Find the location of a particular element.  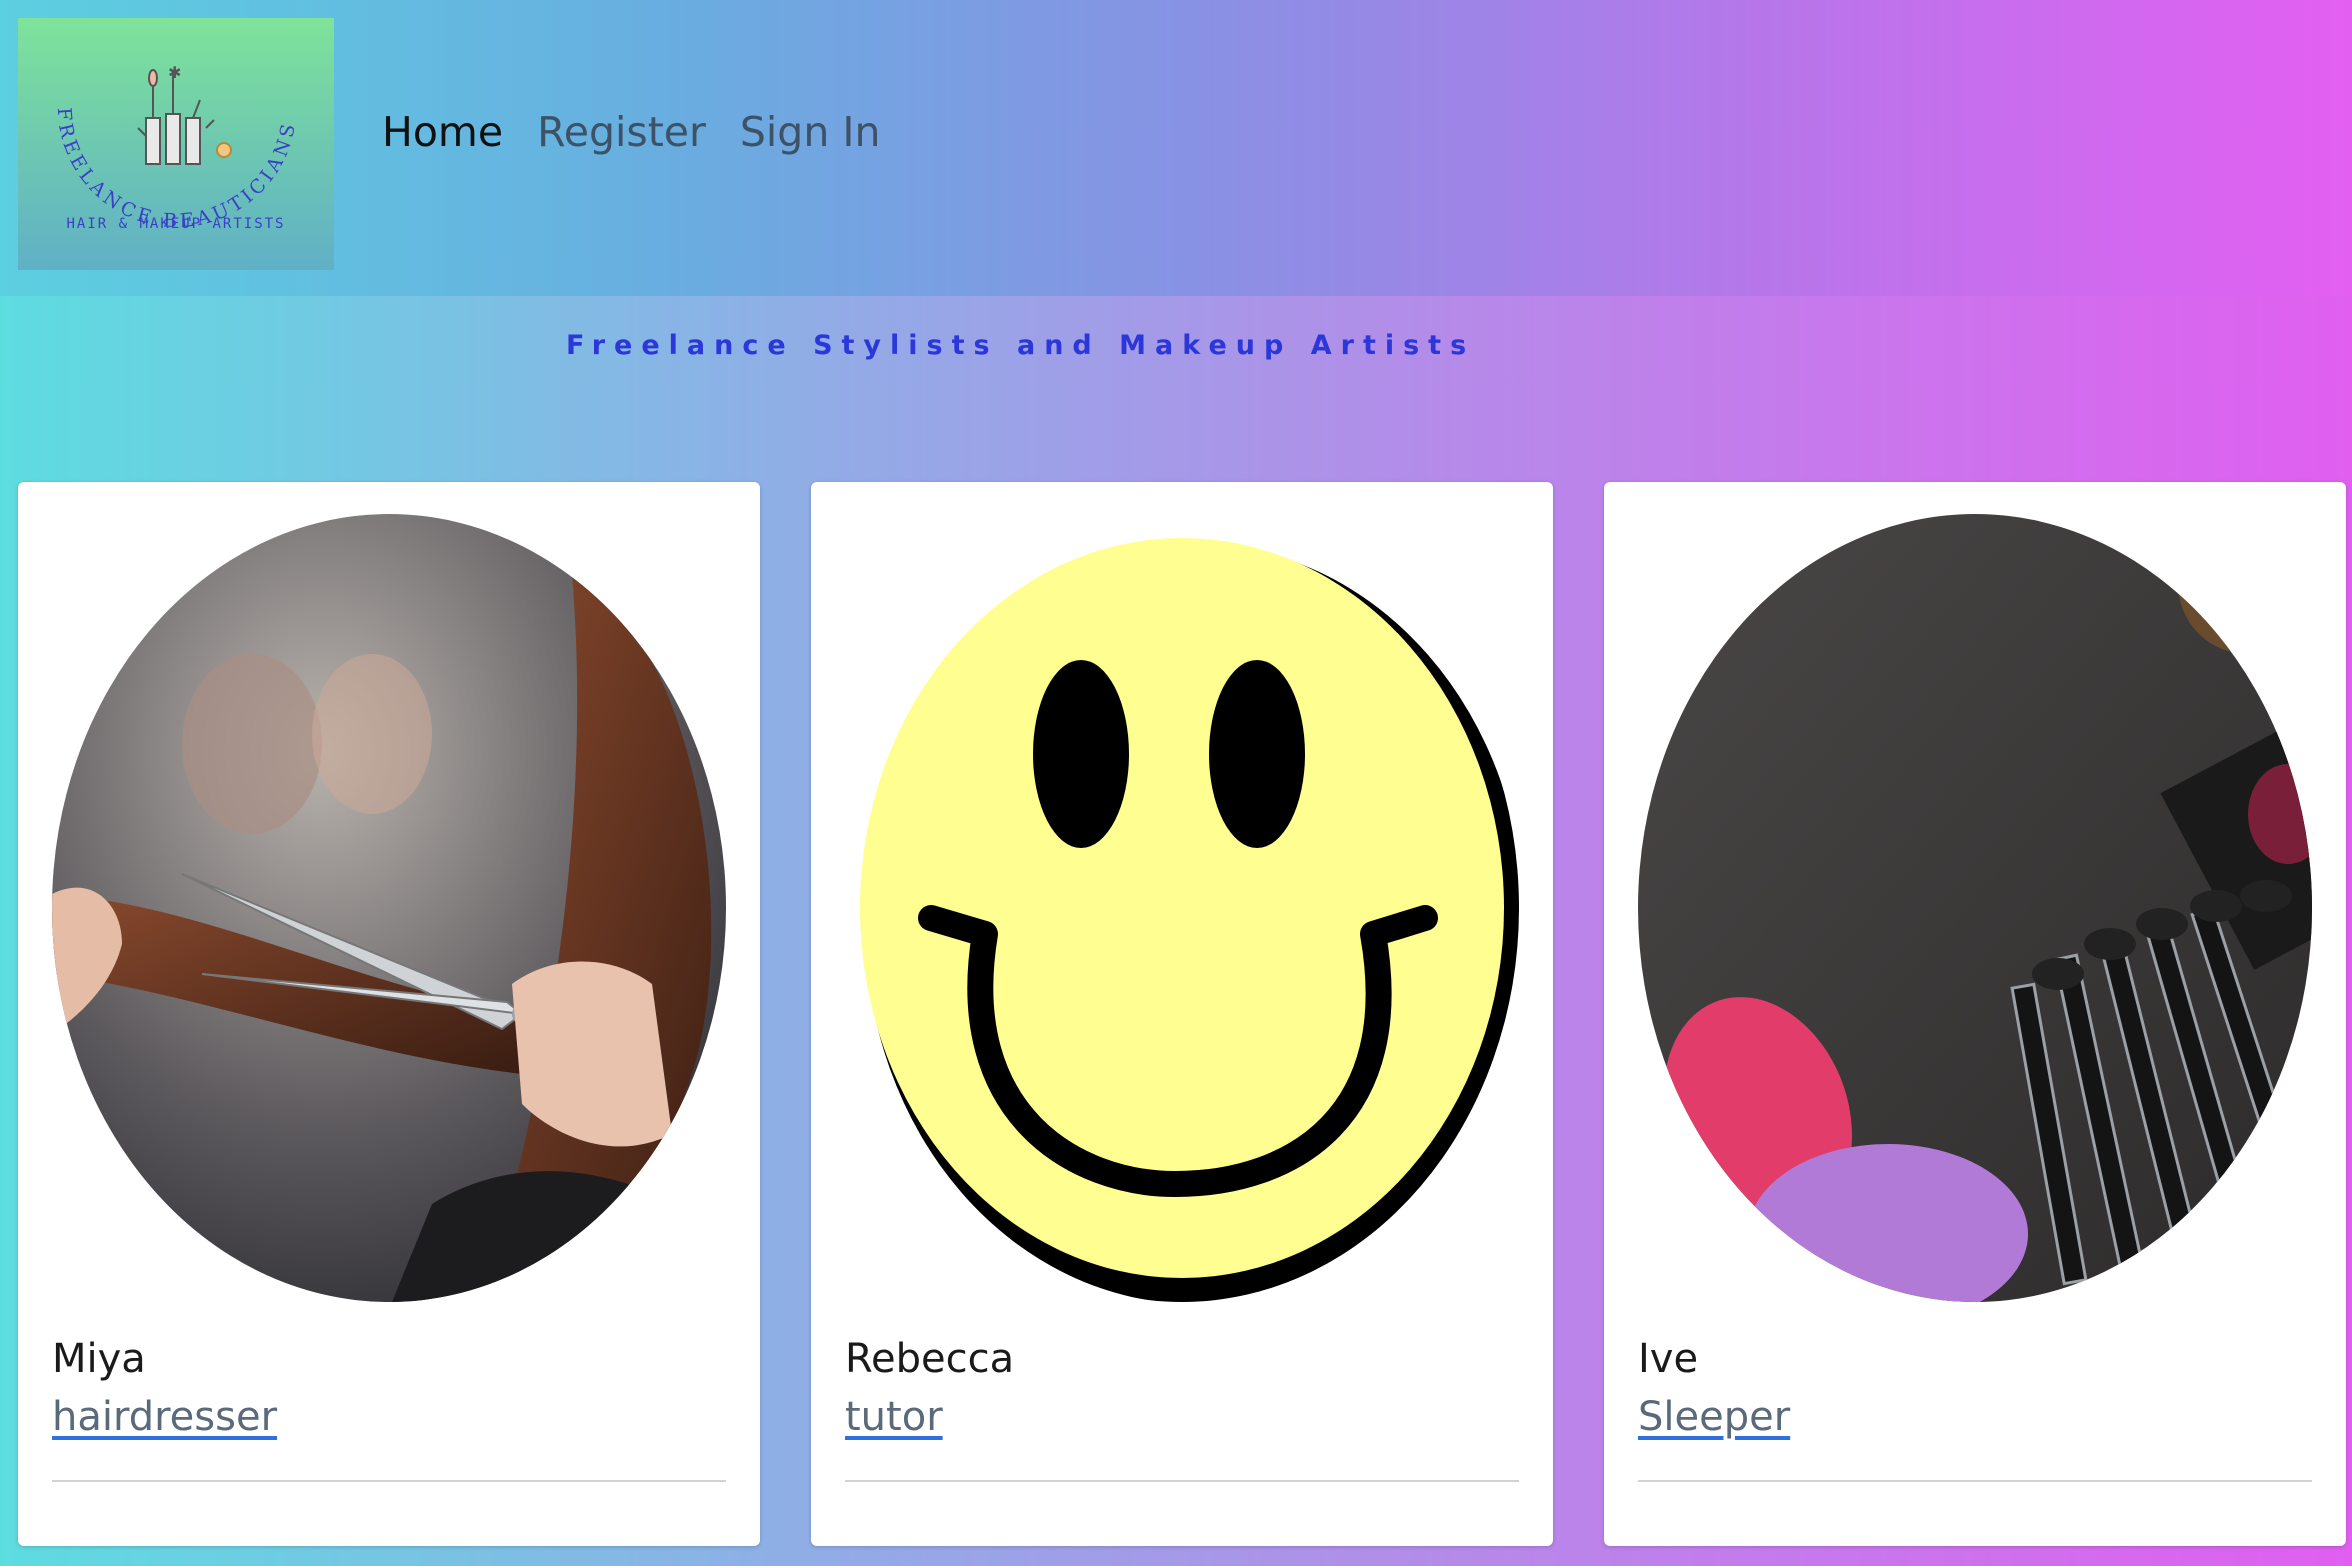

nav-home-link: Home is located at coordinates (442, 132).